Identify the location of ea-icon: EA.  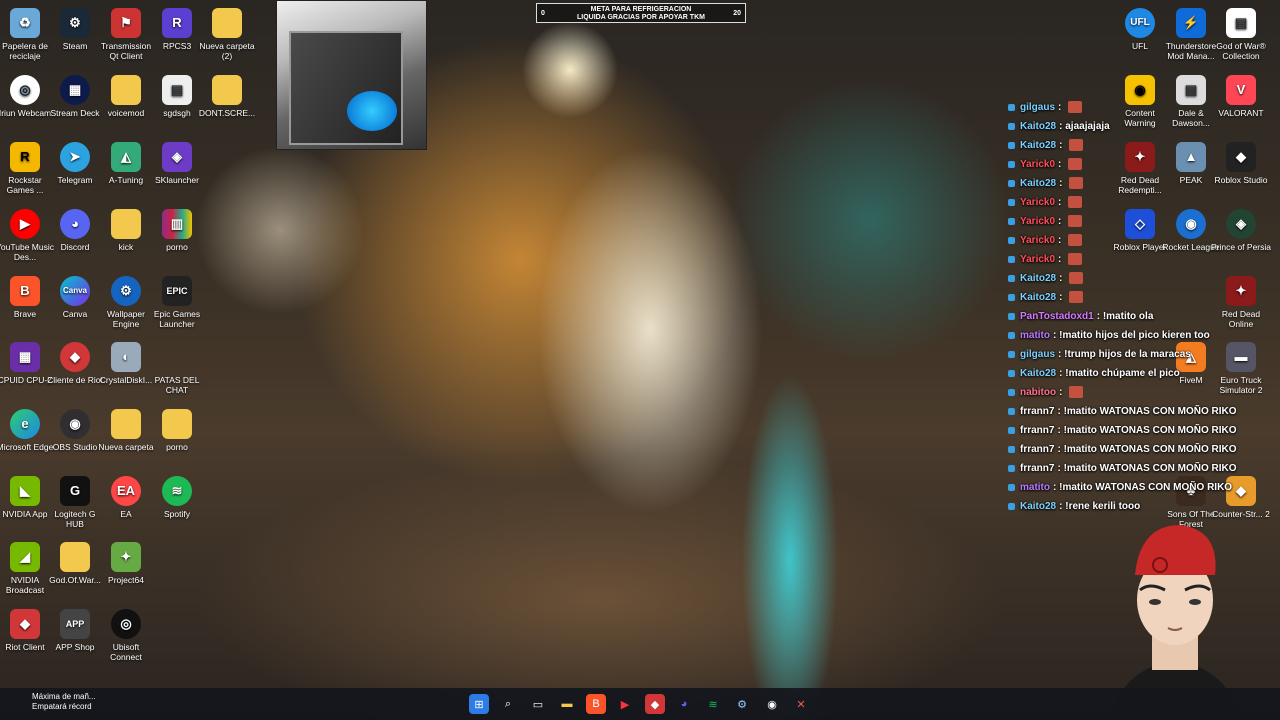
(126, 491).